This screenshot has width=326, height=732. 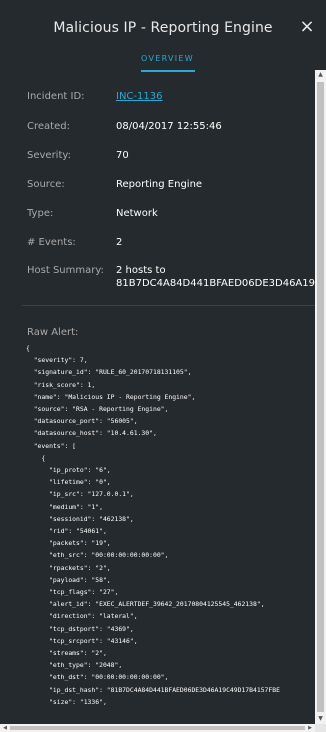 What do you see at coordinates (5, 728) in the screenshot?
I see `scroll-left-arrow-icon: ◀` at bounding box center [5, 728].